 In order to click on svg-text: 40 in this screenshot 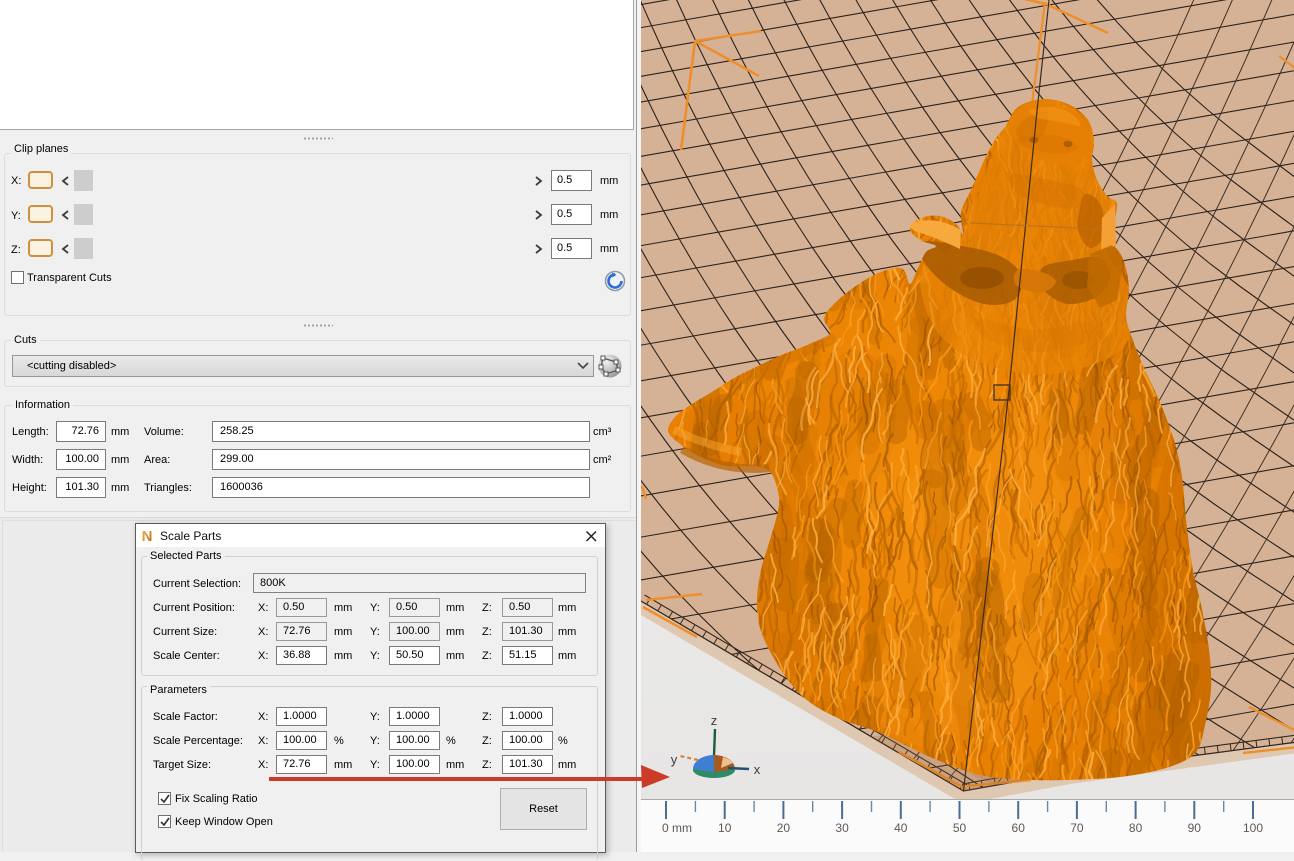, I will do `click(901, 828)`.